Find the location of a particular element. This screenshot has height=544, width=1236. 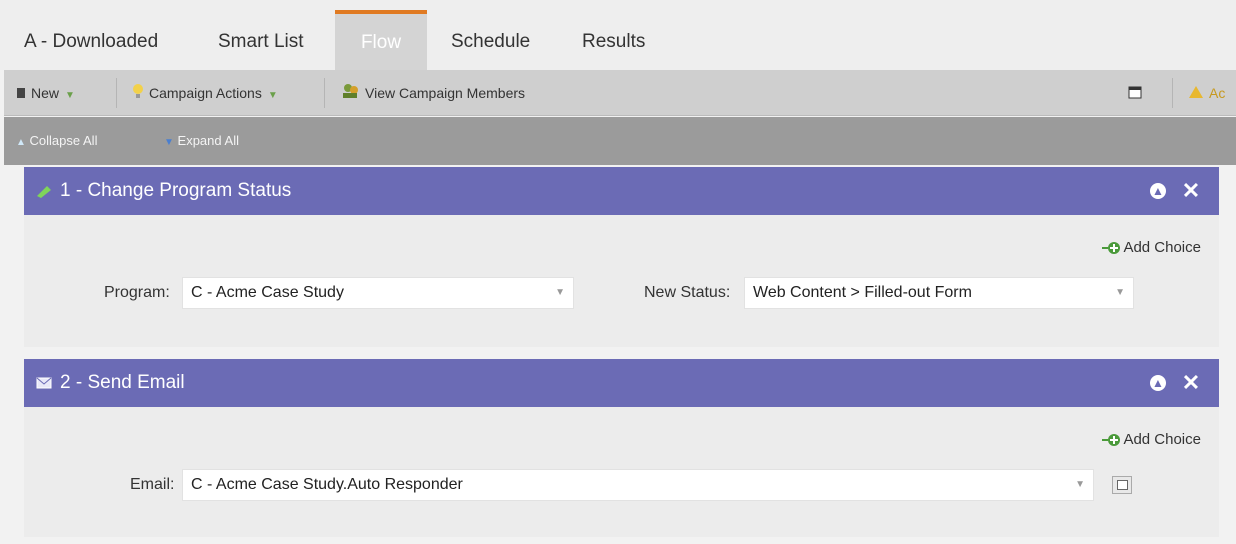

view-campaign-members-button: View Campaign Members is located at coordinates (433, 93).